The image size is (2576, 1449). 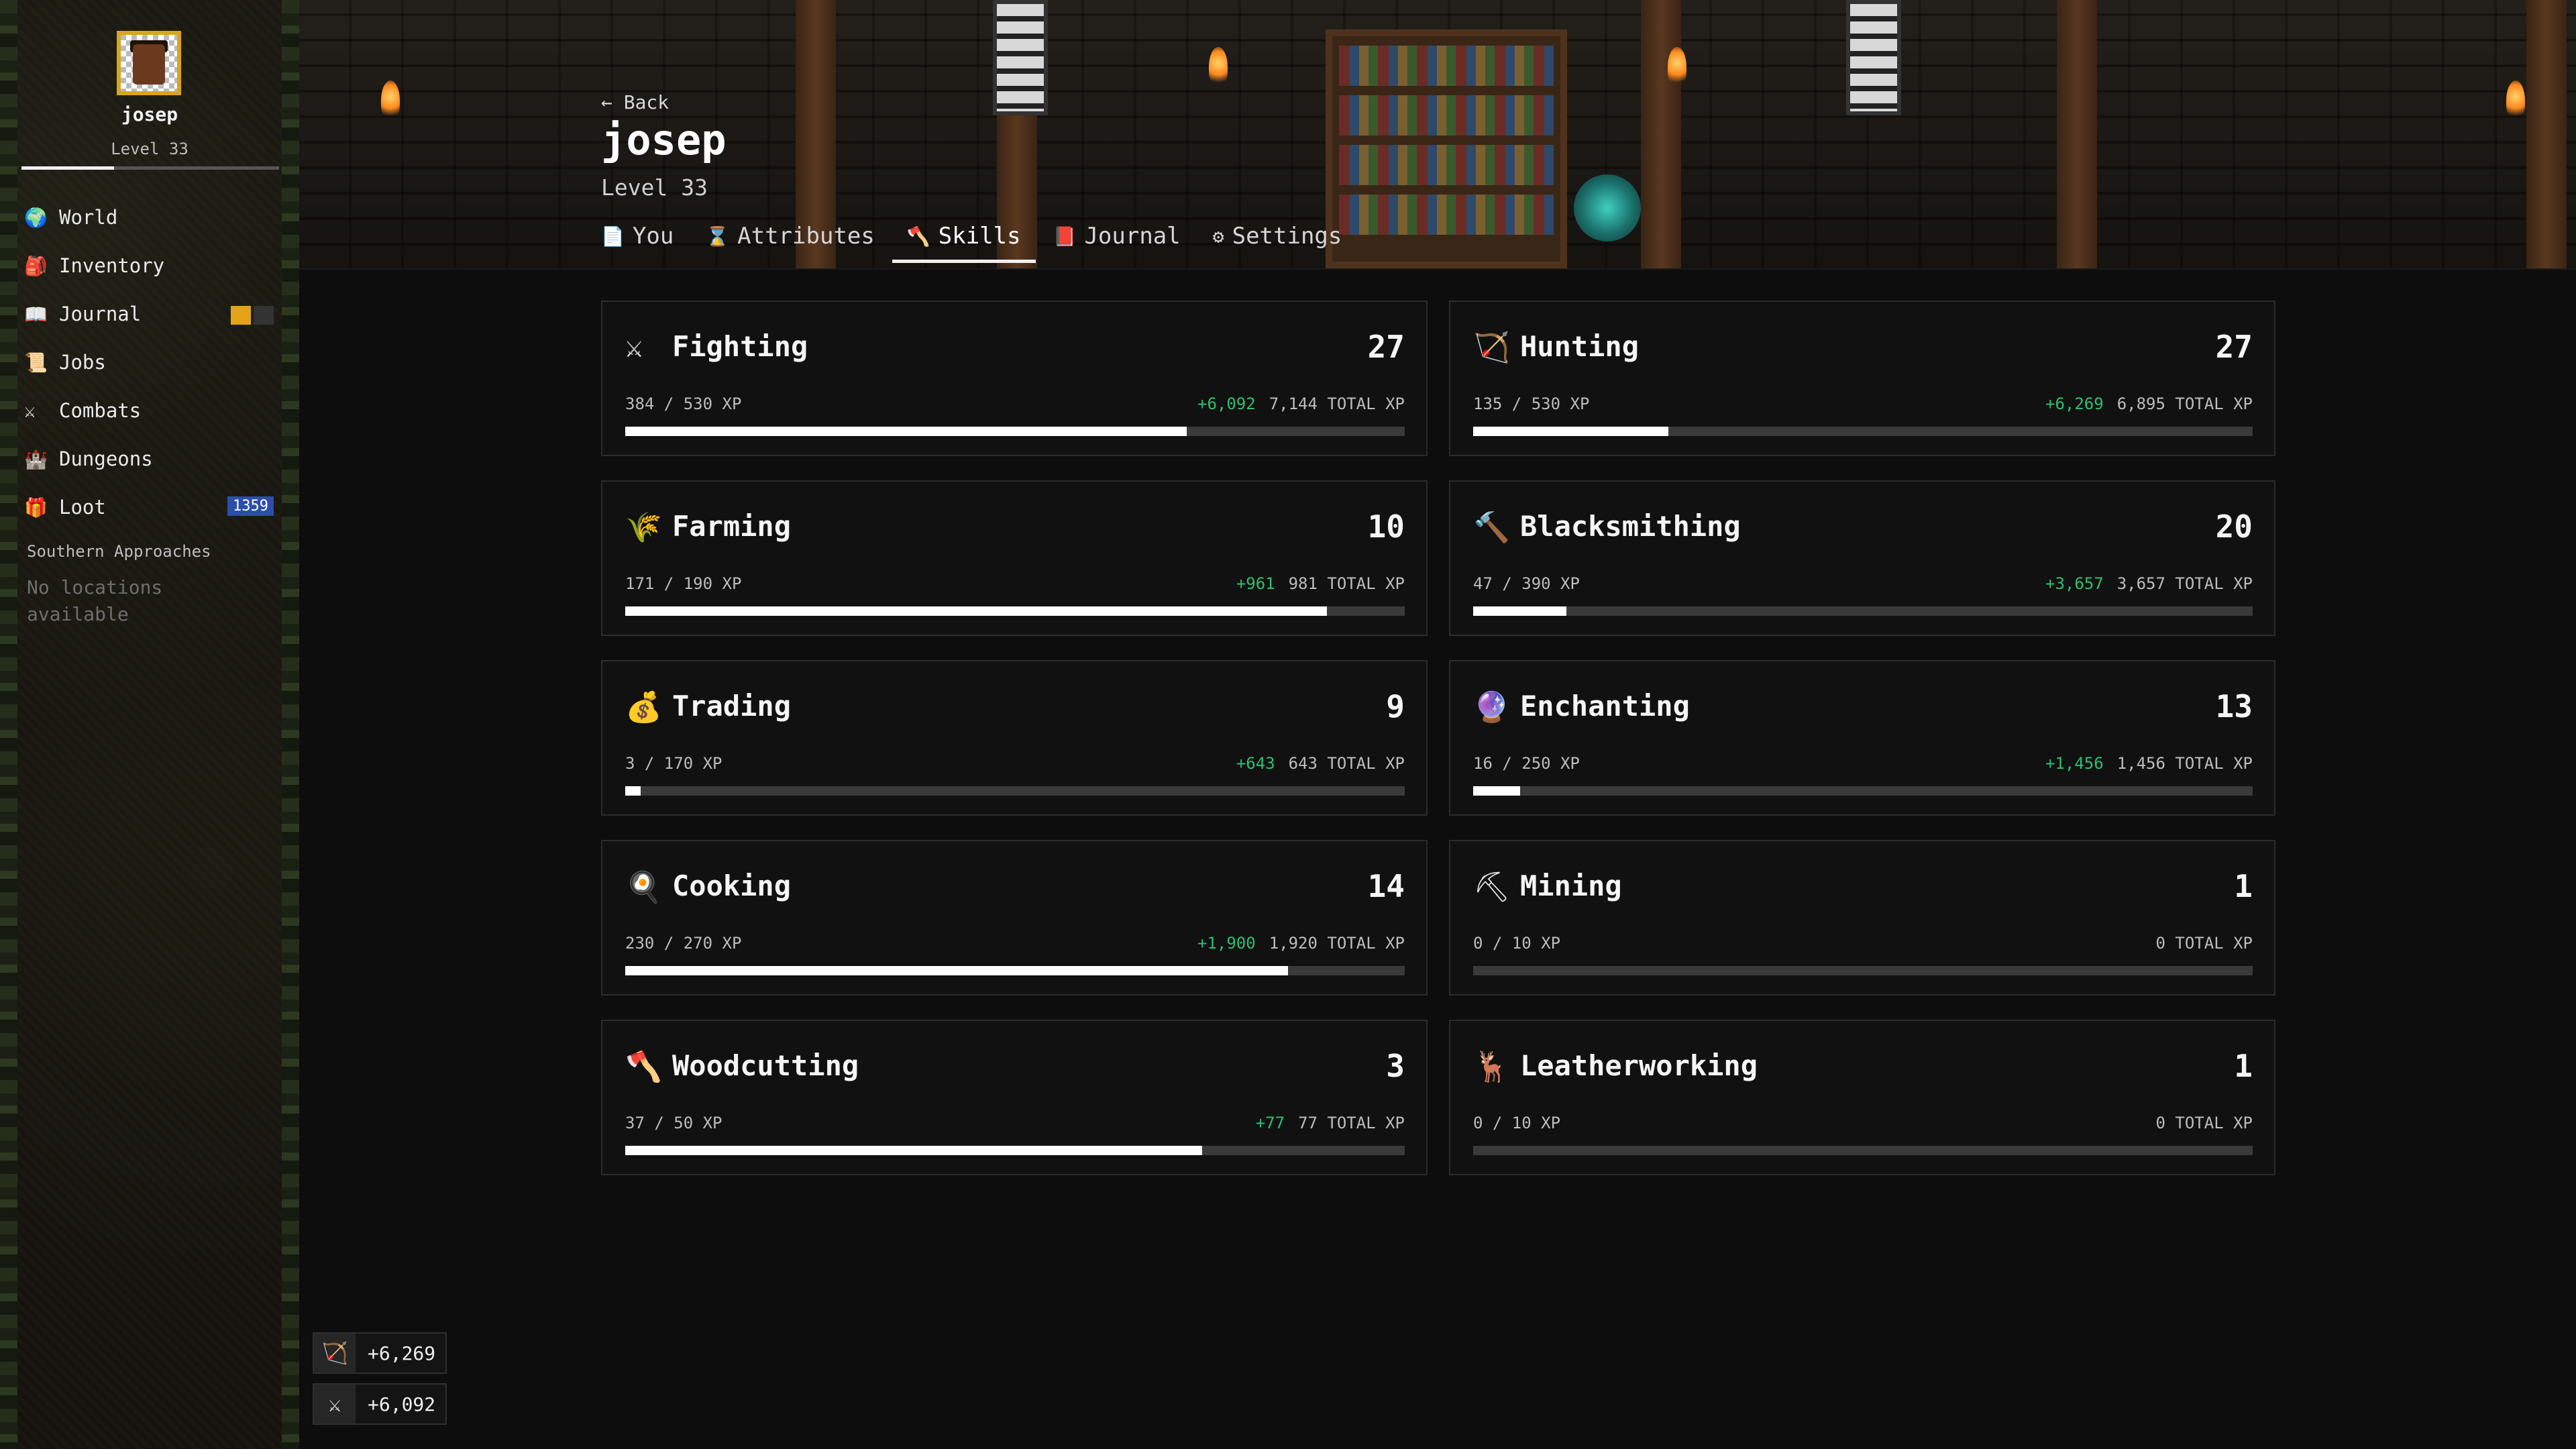 I want to click on skill-xp: 384 / 530 XP, so click(x=683, y=403).